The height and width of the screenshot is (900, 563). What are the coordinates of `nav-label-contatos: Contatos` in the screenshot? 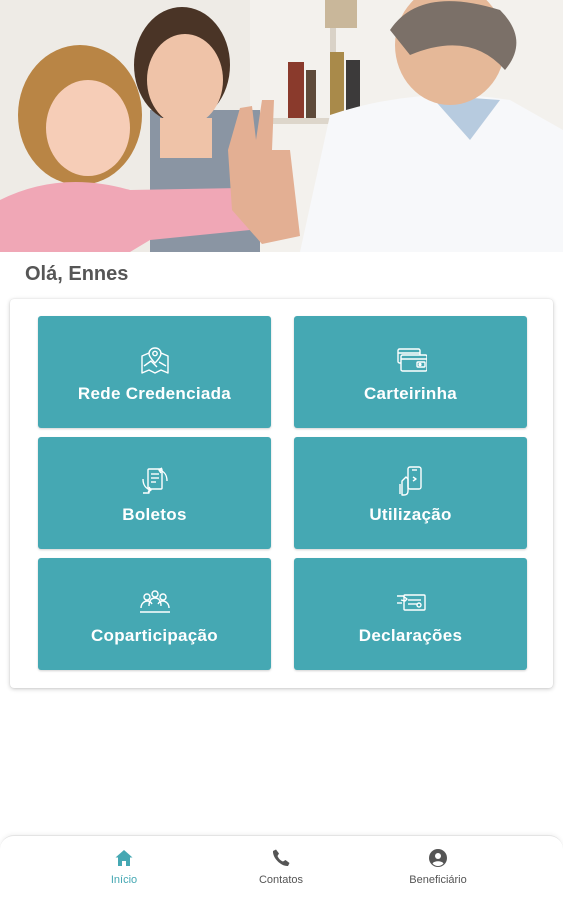 It's located at (281, 880).